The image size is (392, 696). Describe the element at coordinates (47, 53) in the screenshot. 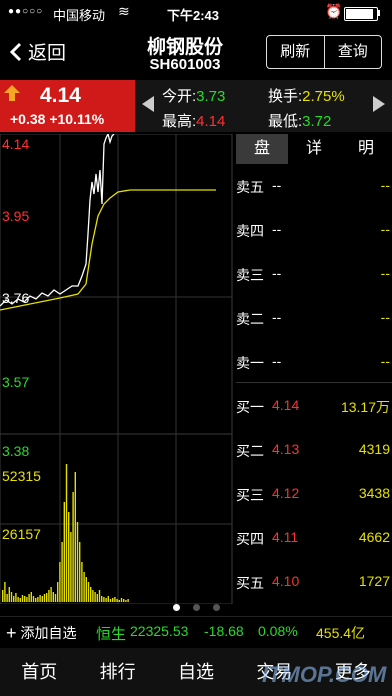

I see `back-label: 返回` at that location.